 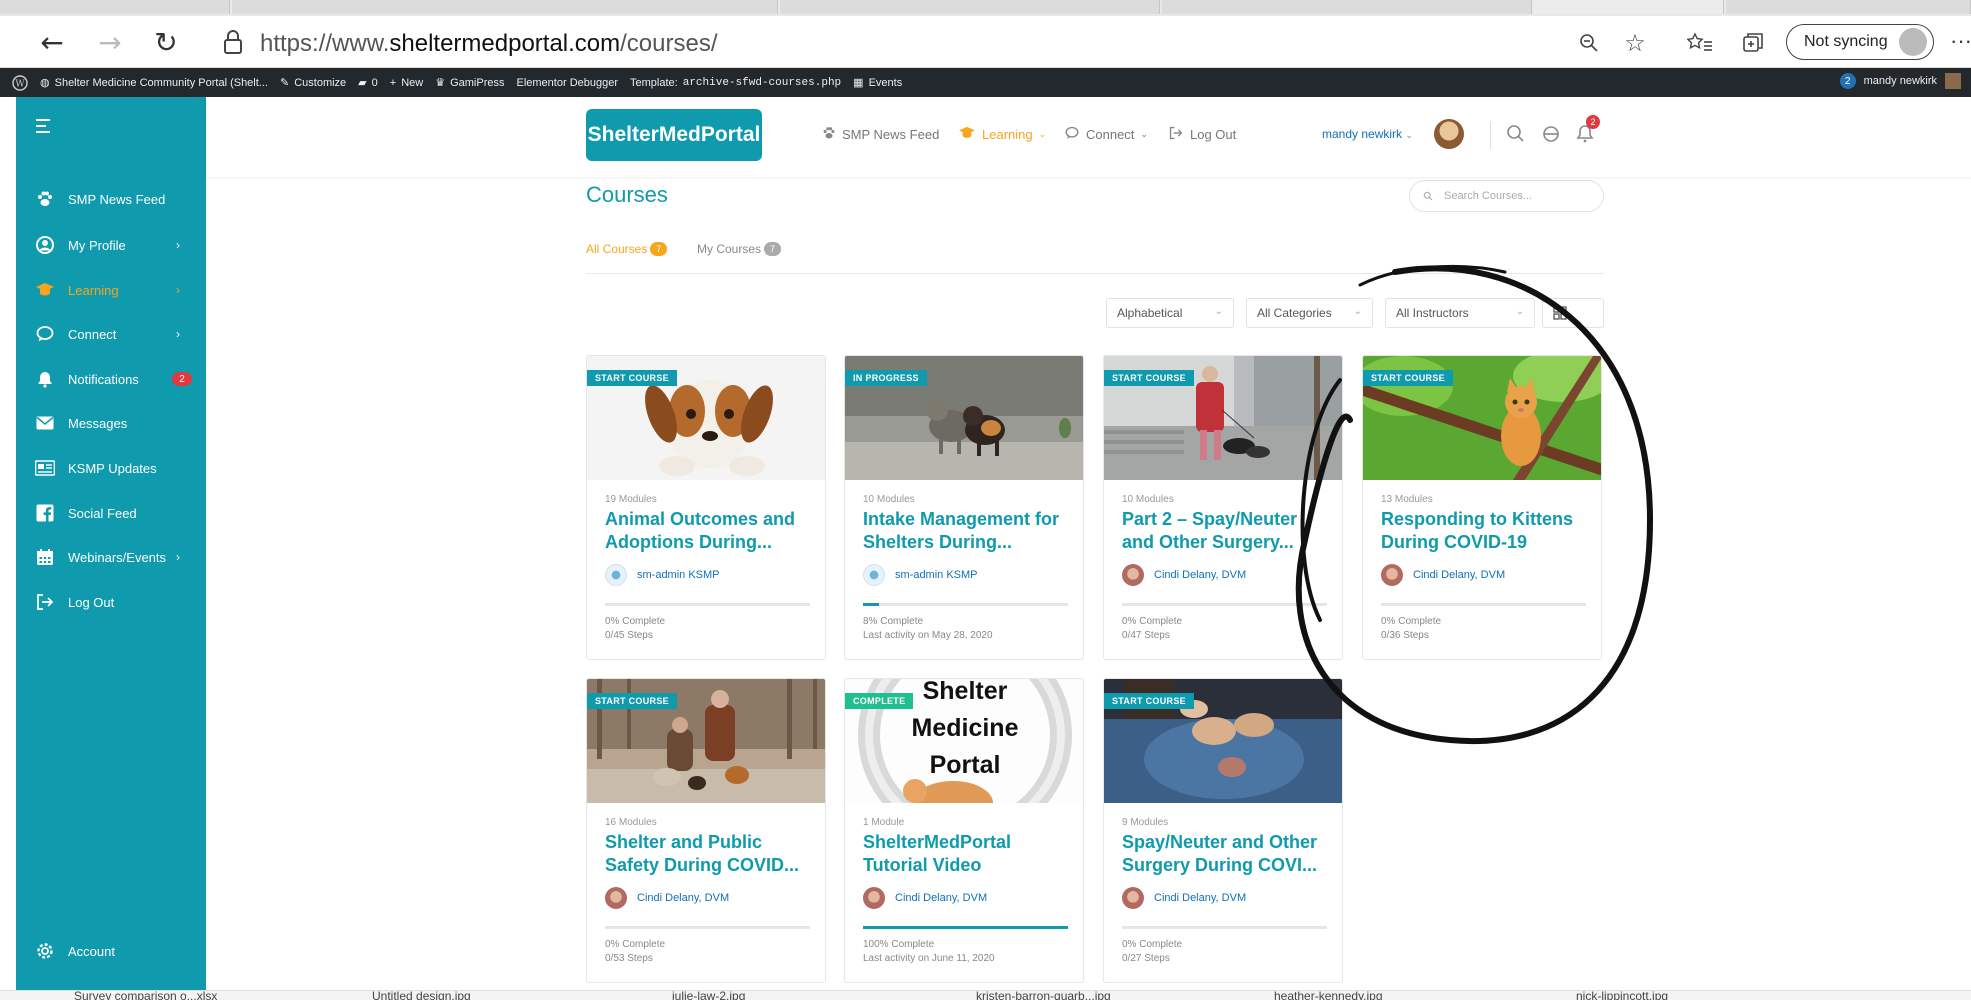 I want to click on steps-text: 0/53 Steps, so click(x=629, y=958).